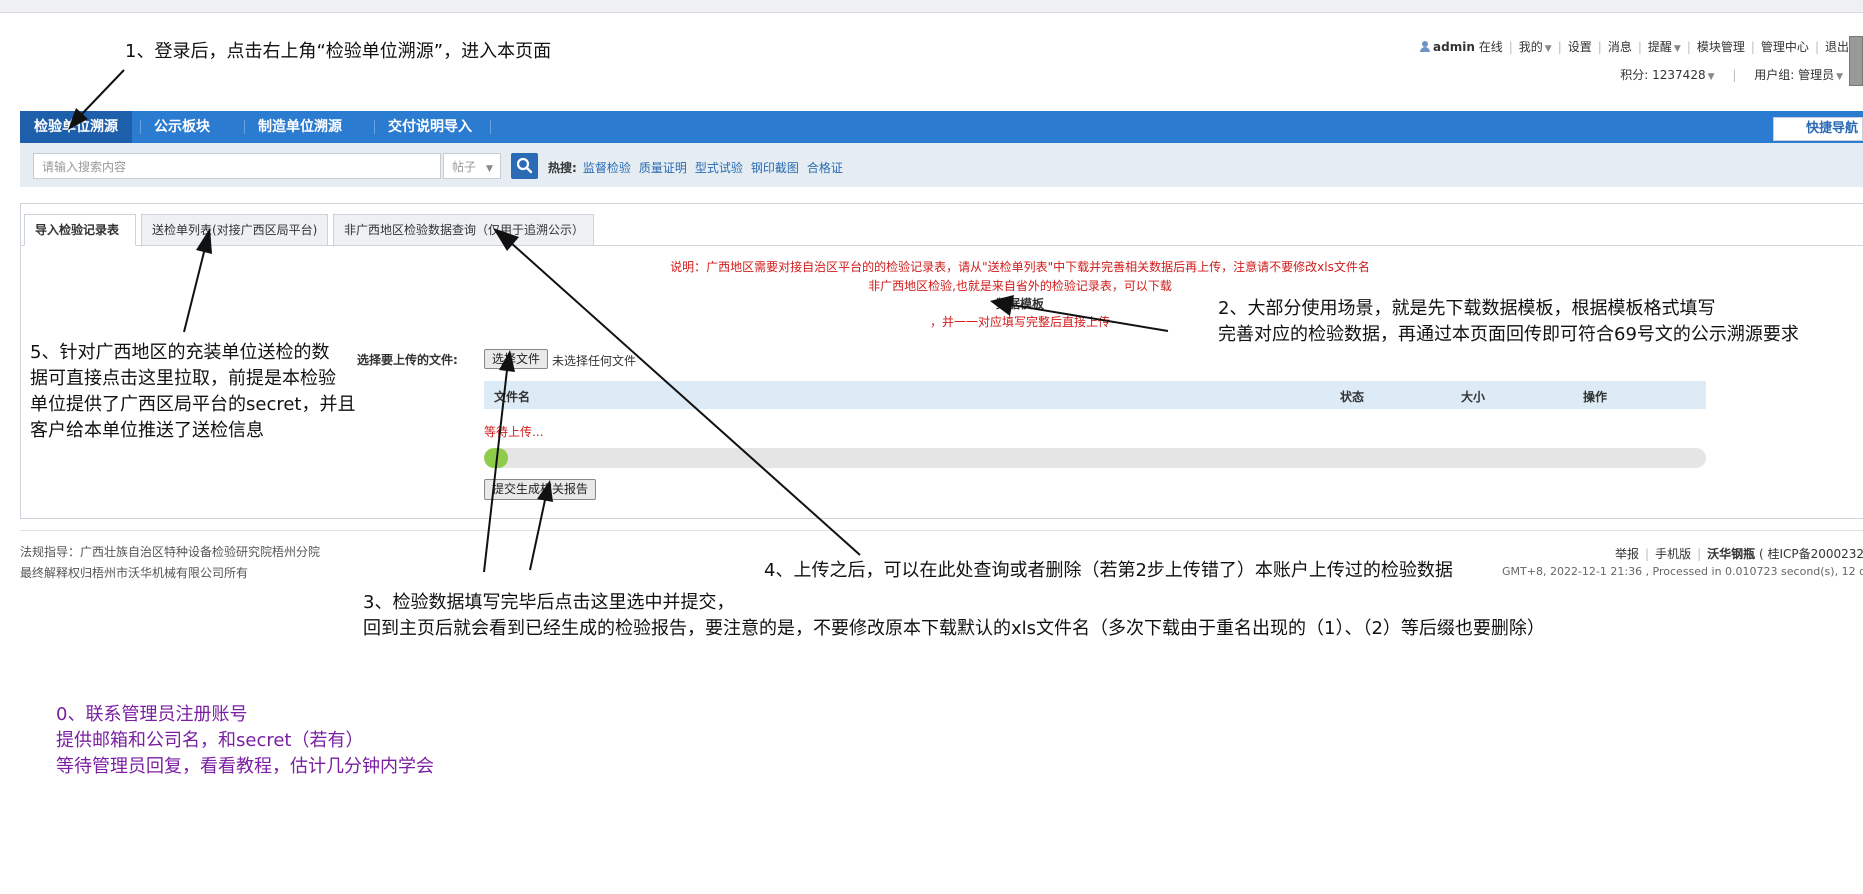  What do you see at coordinates (182, 127) in the screenshot?
I see `nav-item-public-board: 公示板块` at bounding box center [182, 127].